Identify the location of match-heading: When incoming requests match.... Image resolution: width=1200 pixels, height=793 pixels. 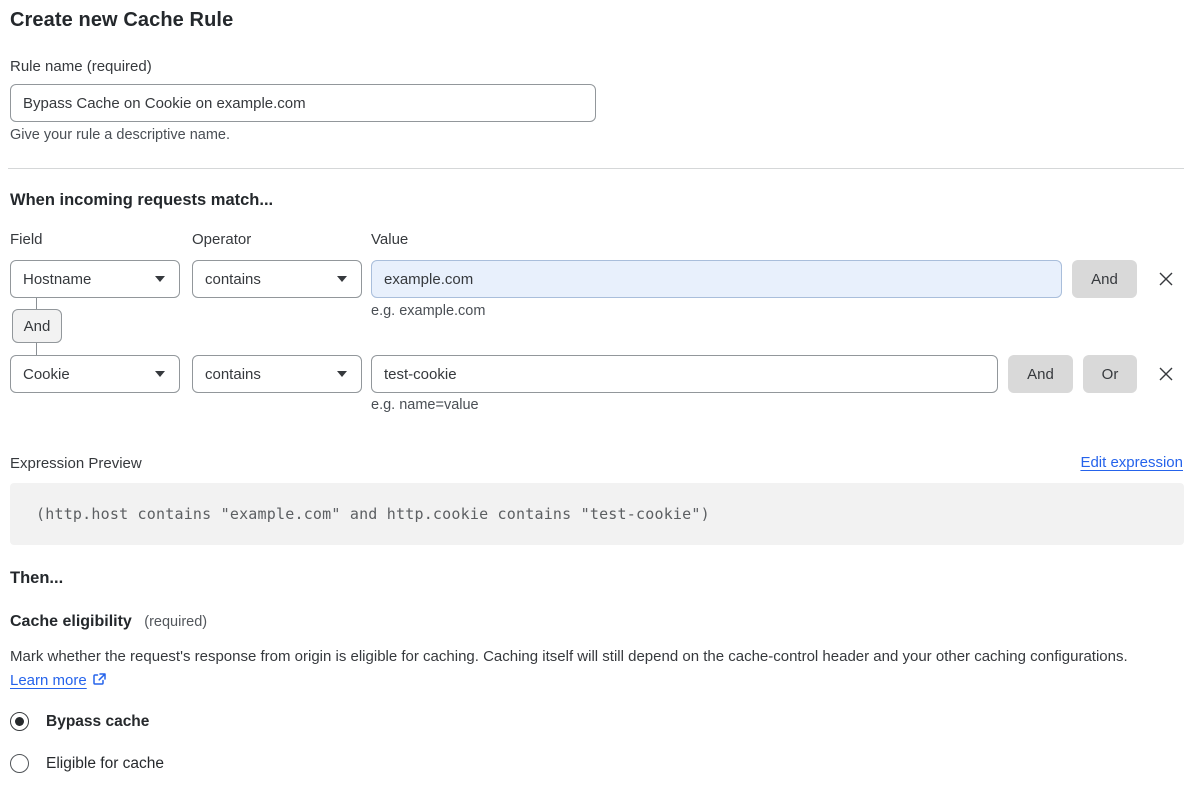
(142, 200).